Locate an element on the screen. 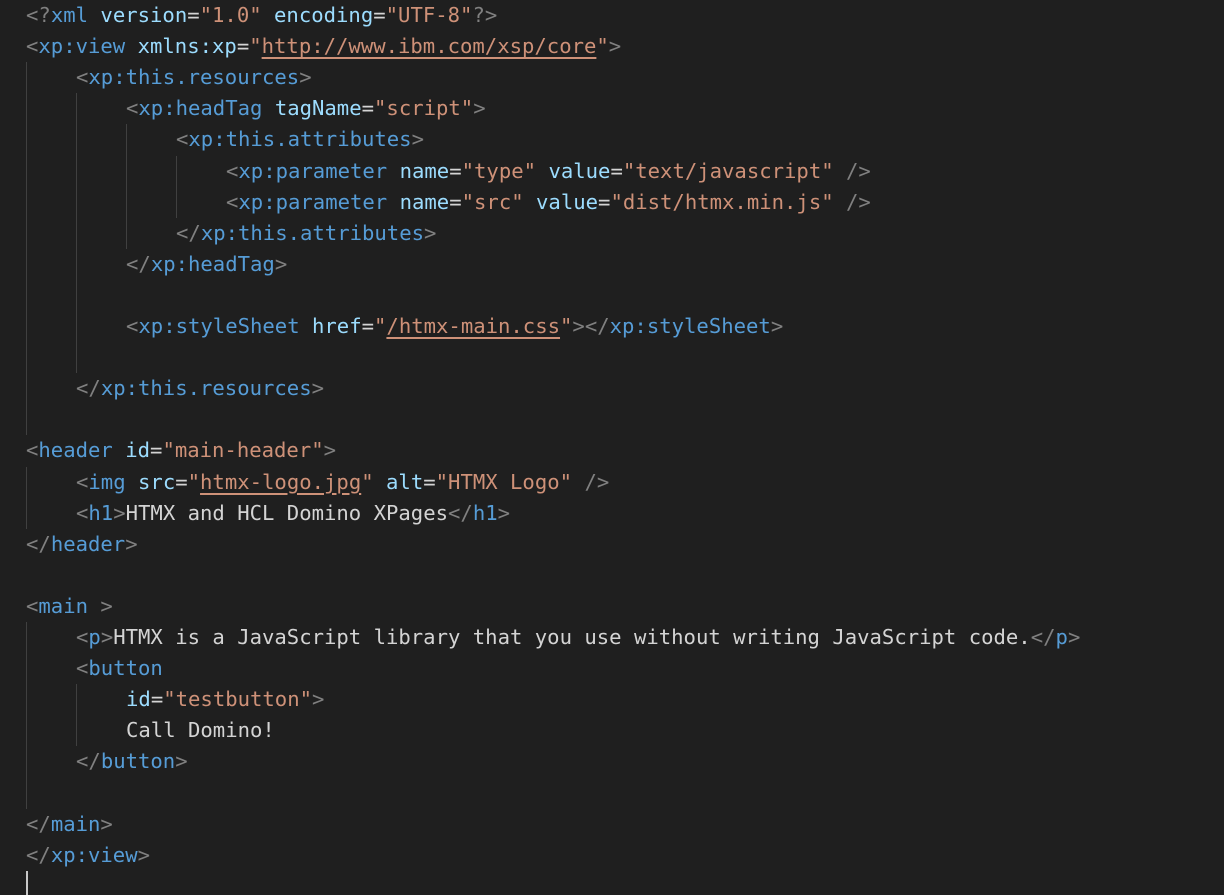 The image size is (1224, 895). code-token: "src" is located at coordinates (492, 201).